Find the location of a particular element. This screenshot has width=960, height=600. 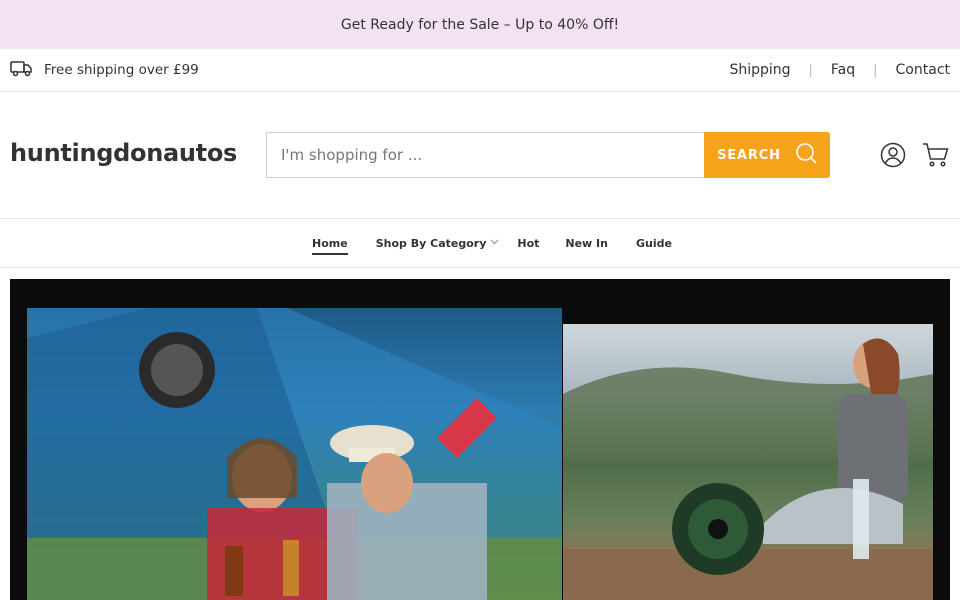

site-logo: huntingdonautos is located at coordinates (123, 153).